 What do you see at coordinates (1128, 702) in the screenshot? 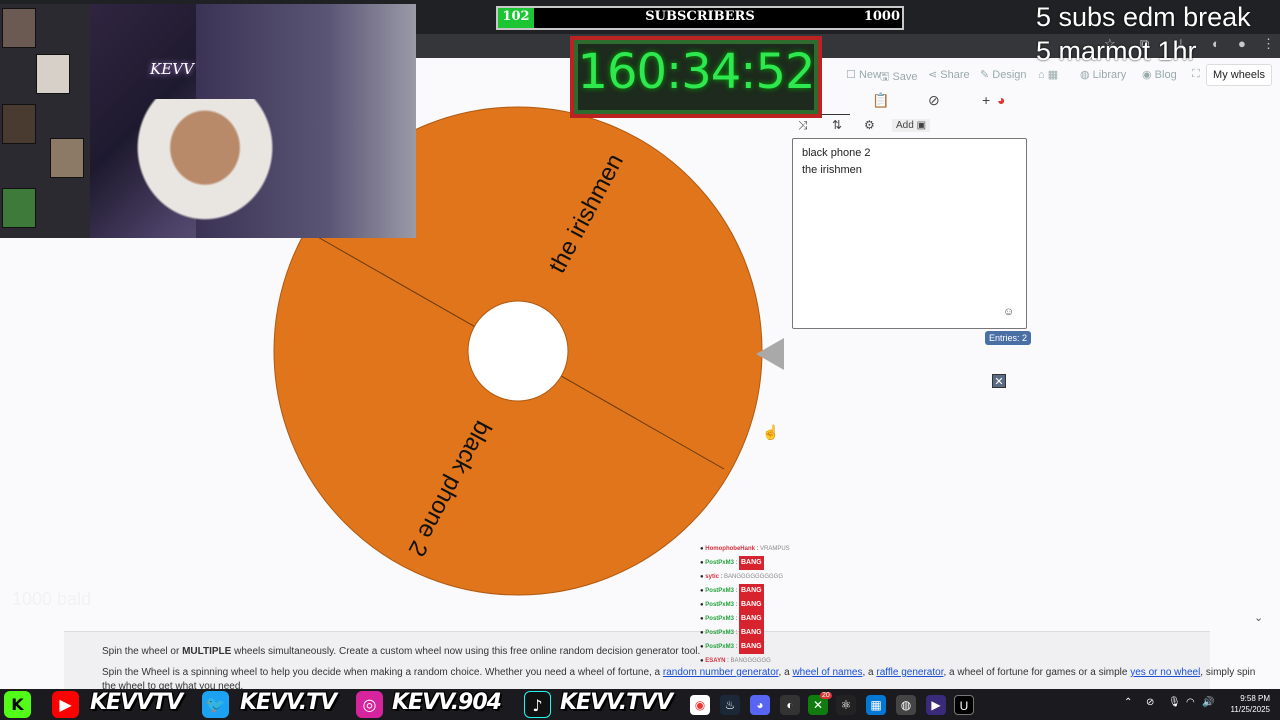
I see `tray-chevron-icon: ⌃` at bounding box center [1128, 702].